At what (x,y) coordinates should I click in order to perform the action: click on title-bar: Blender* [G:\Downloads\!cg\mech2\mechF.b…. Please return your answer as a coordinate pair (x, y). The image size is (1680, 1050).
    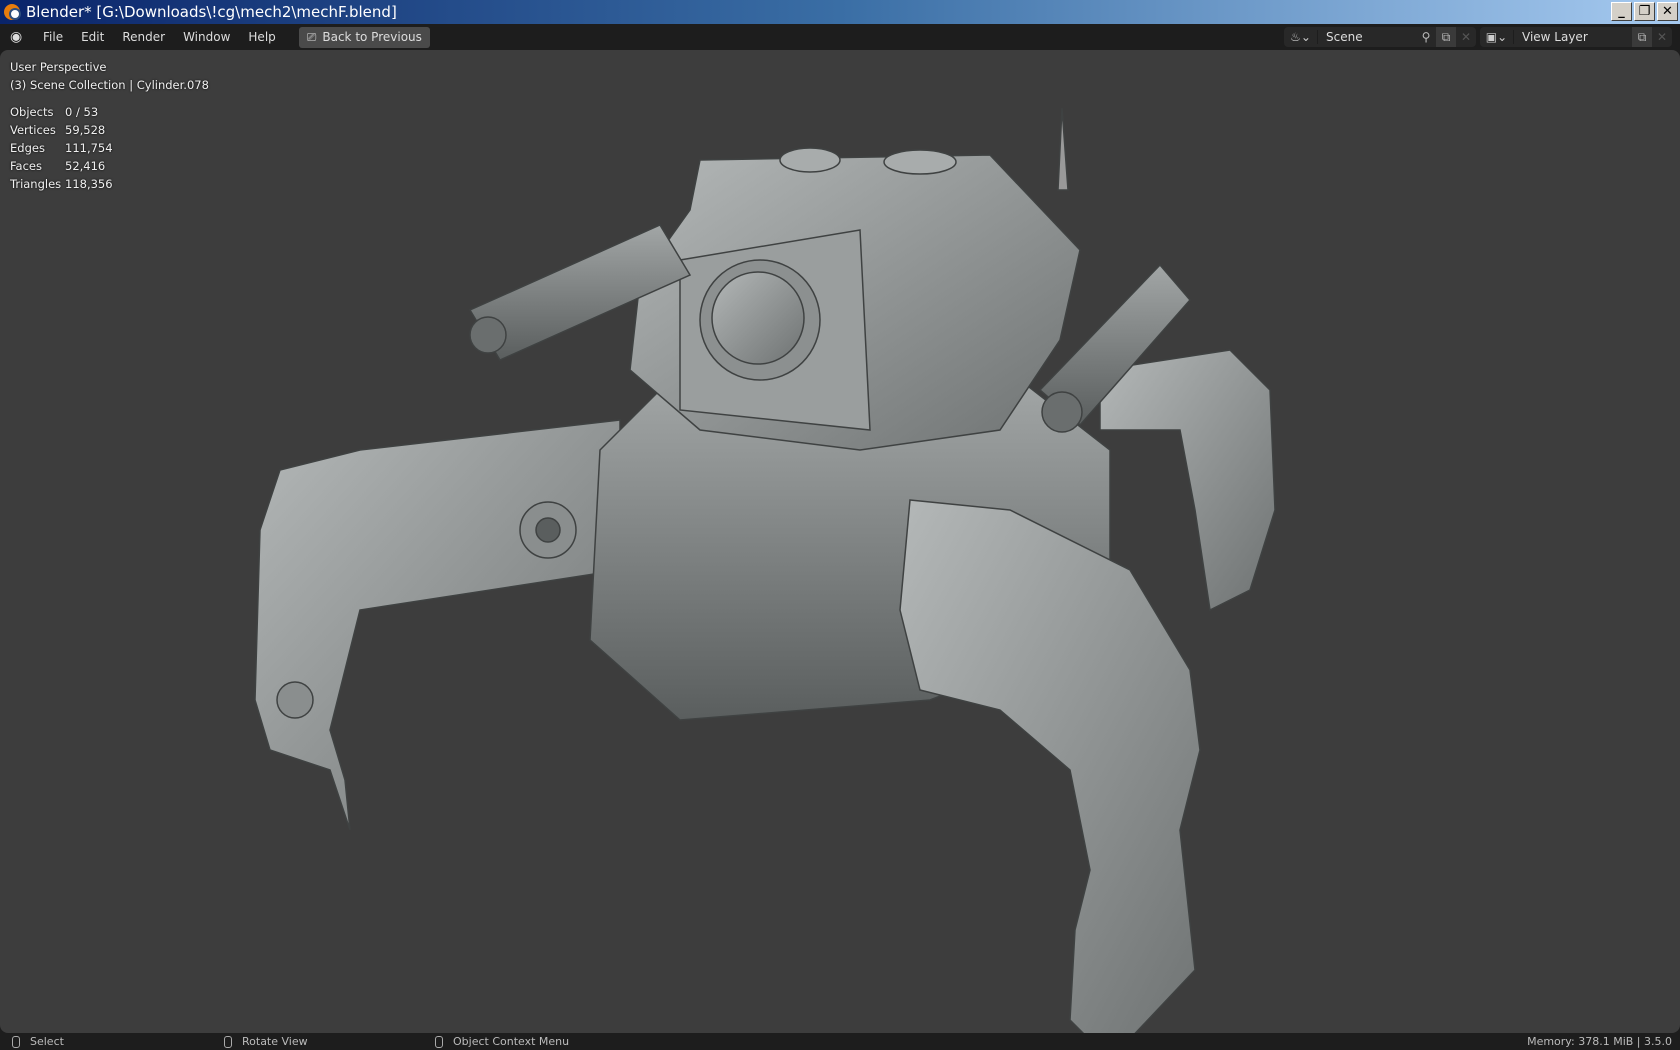
    Looking at the image, I should click on (840, 12).